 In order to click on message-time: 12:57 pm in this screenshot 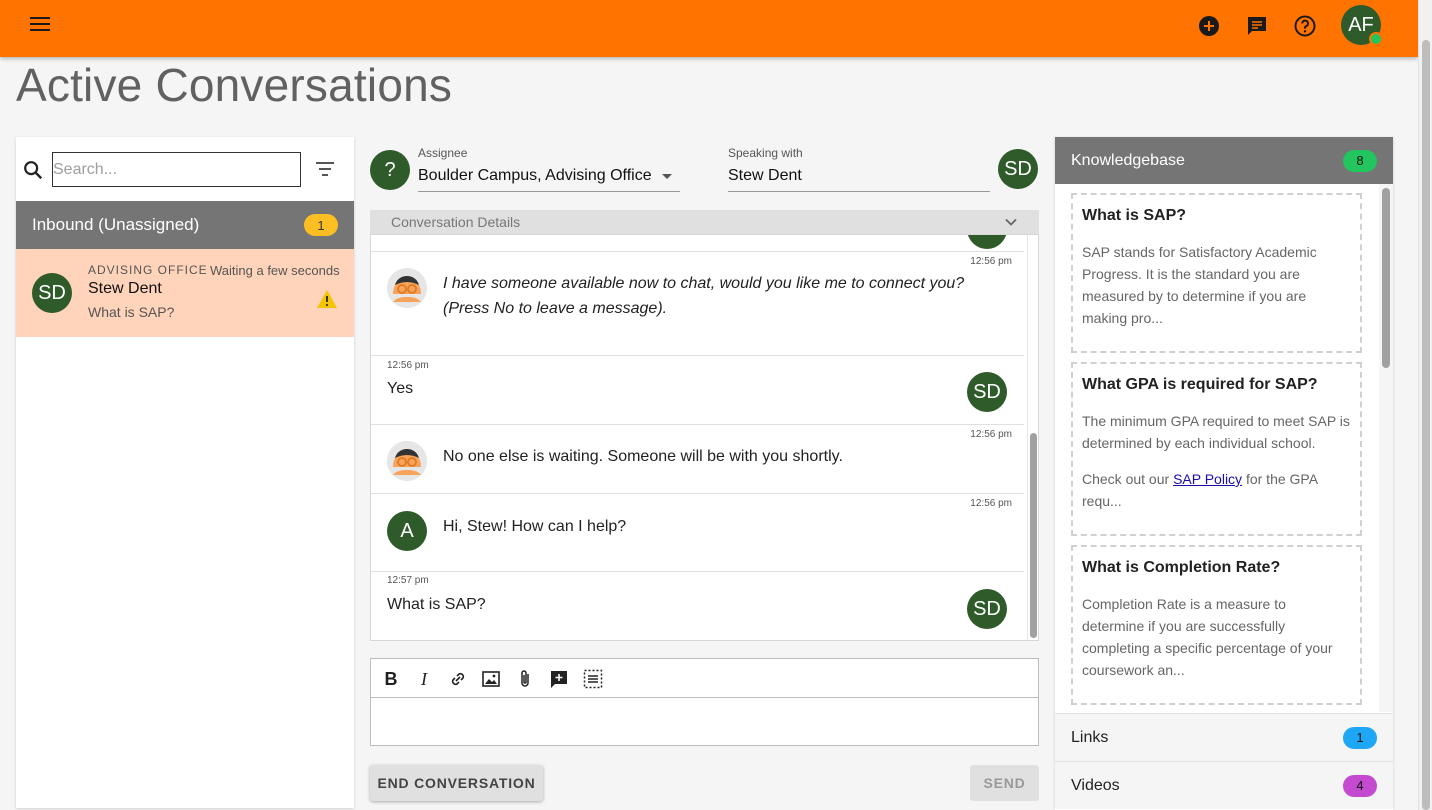, I will do `click(408, 580)`.